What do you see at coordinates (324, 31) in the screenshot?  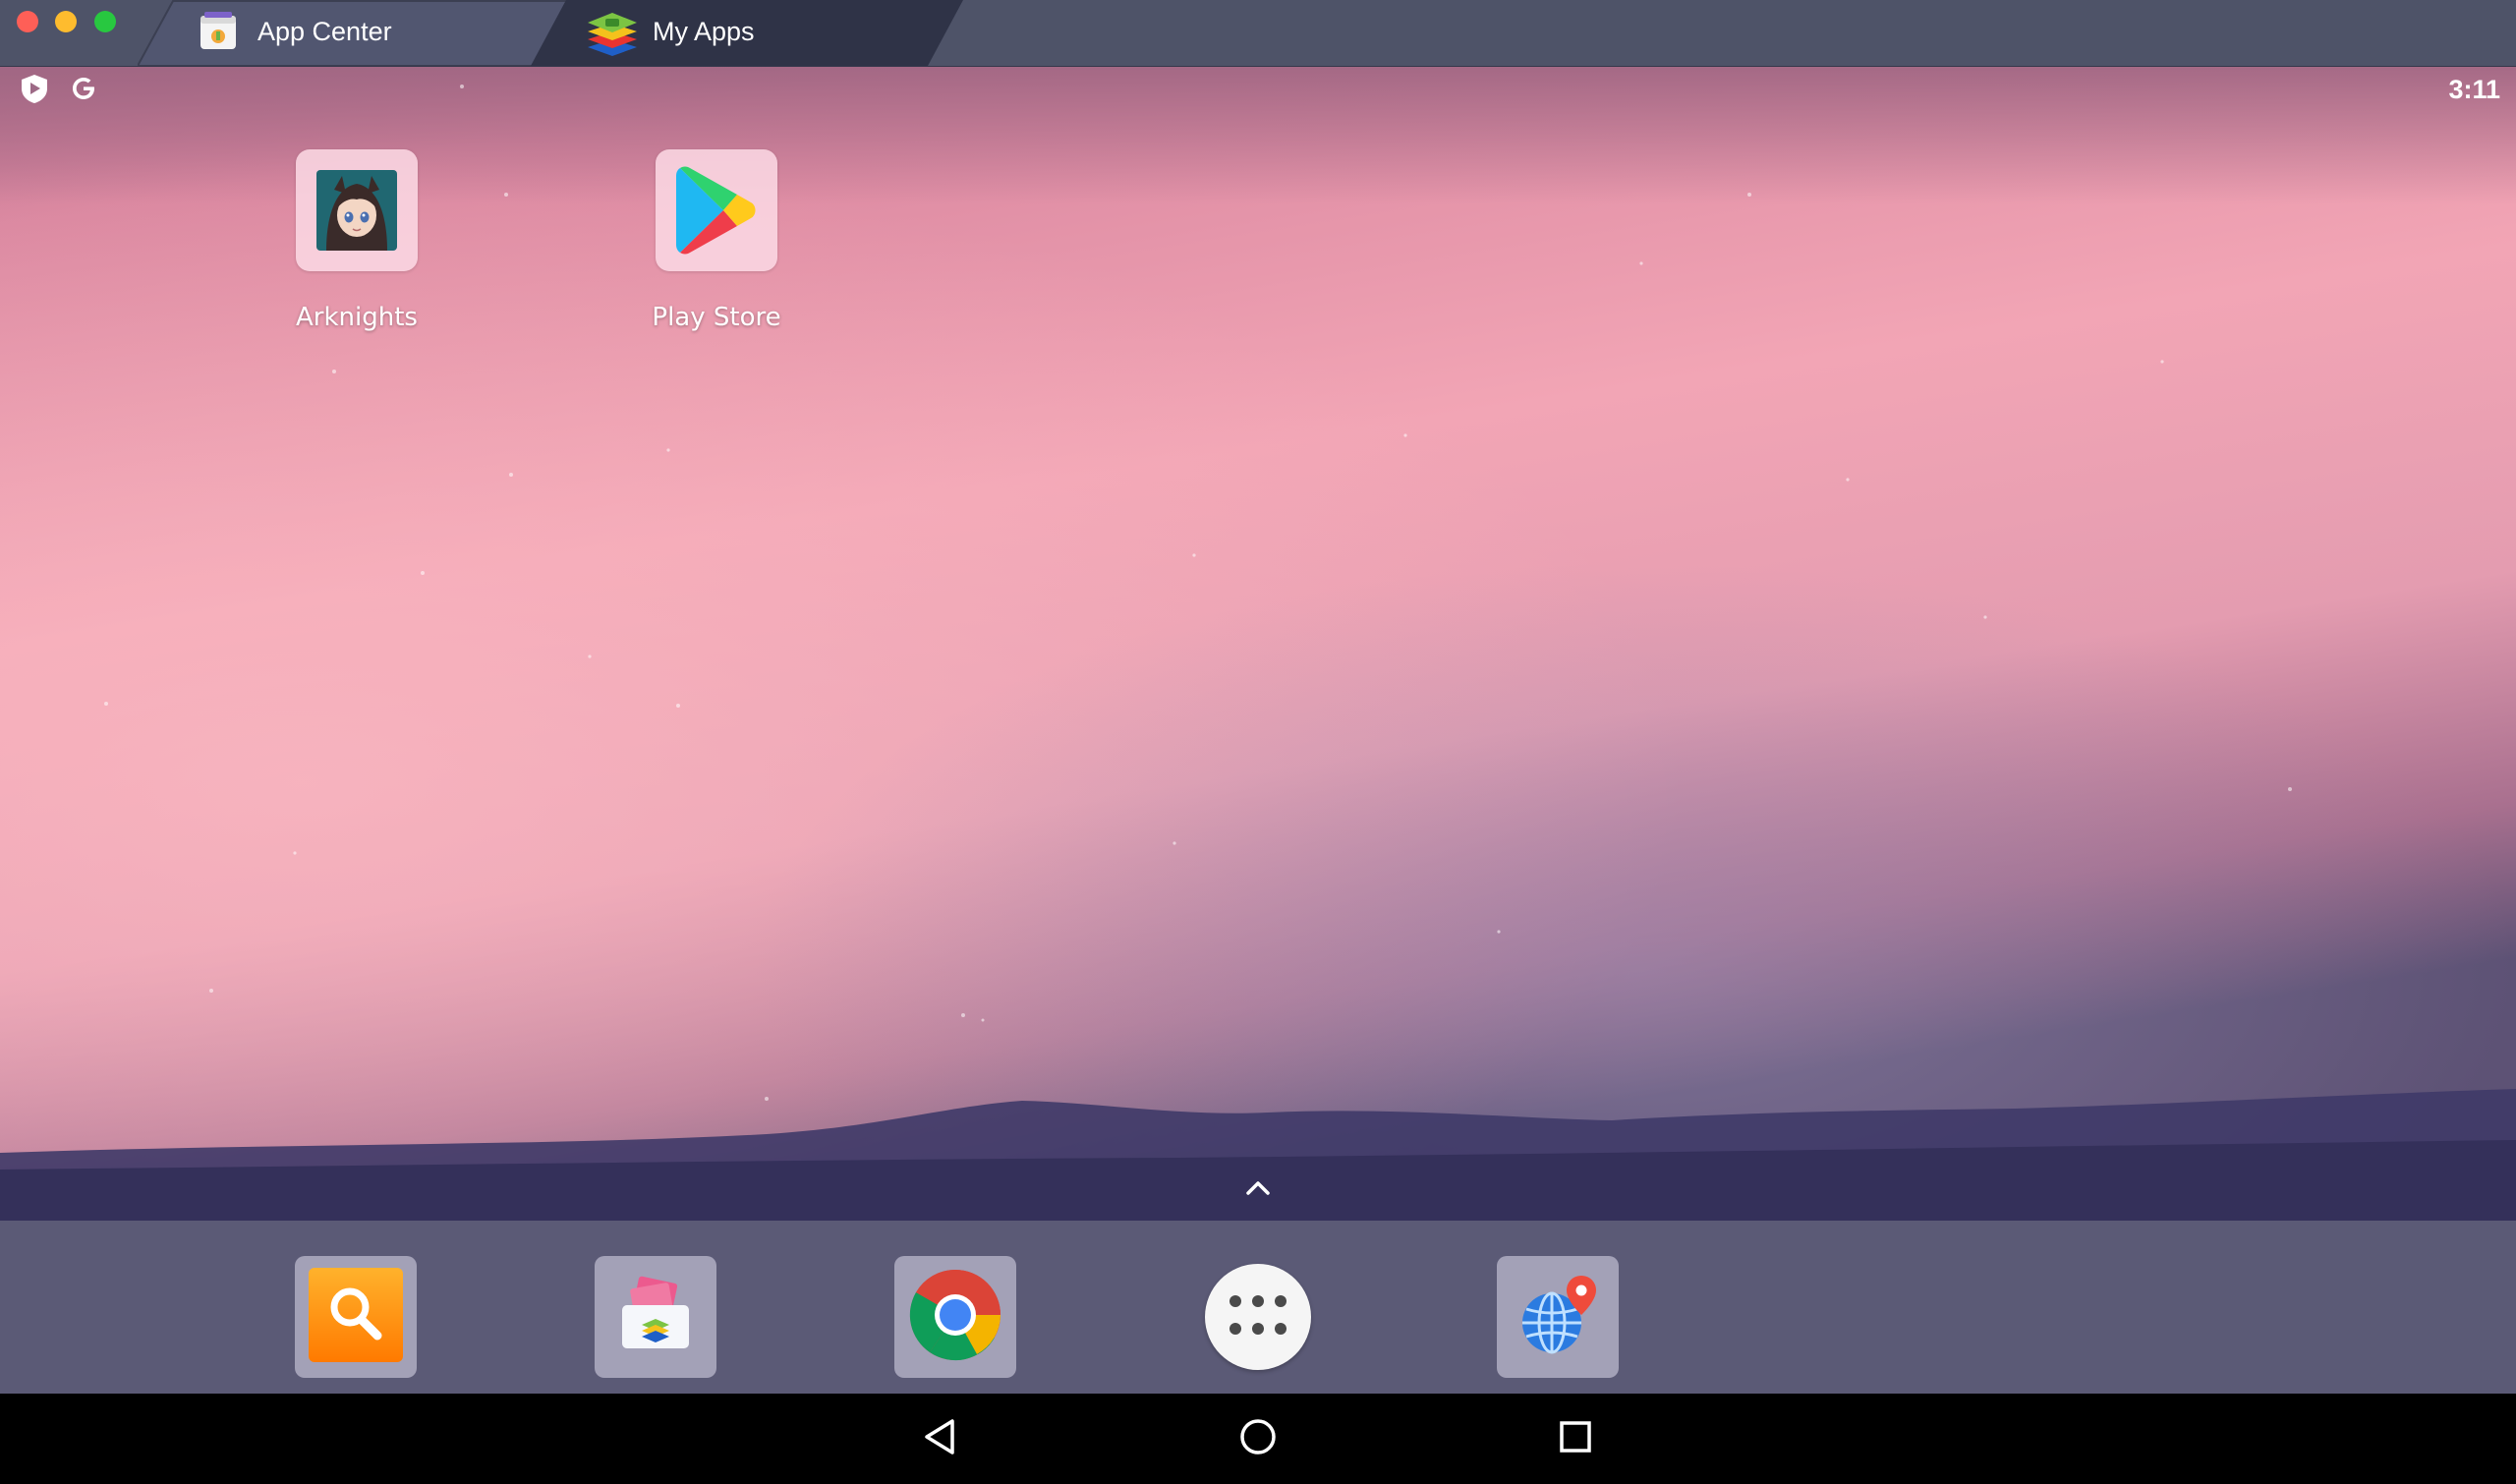 I see `tab-label: App Center` at bounding box center [324, 31].